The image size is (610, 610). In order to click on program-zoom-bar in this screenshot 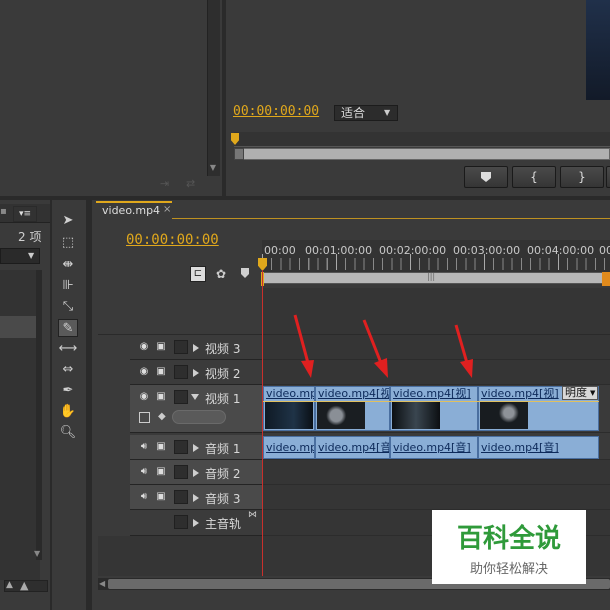, I will do `click(422, 154)`.